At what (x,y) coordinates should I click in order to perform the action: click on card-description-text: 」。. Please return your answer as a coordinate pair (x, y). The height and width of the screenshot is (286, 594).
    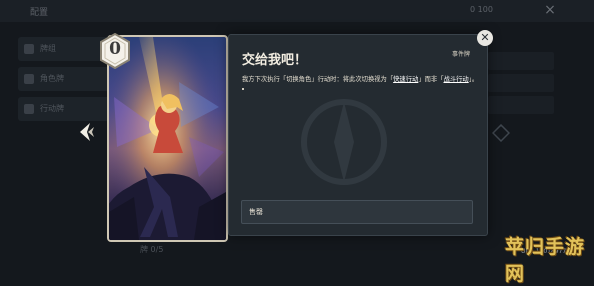
    Looking at the image, I should click on (473, 79).